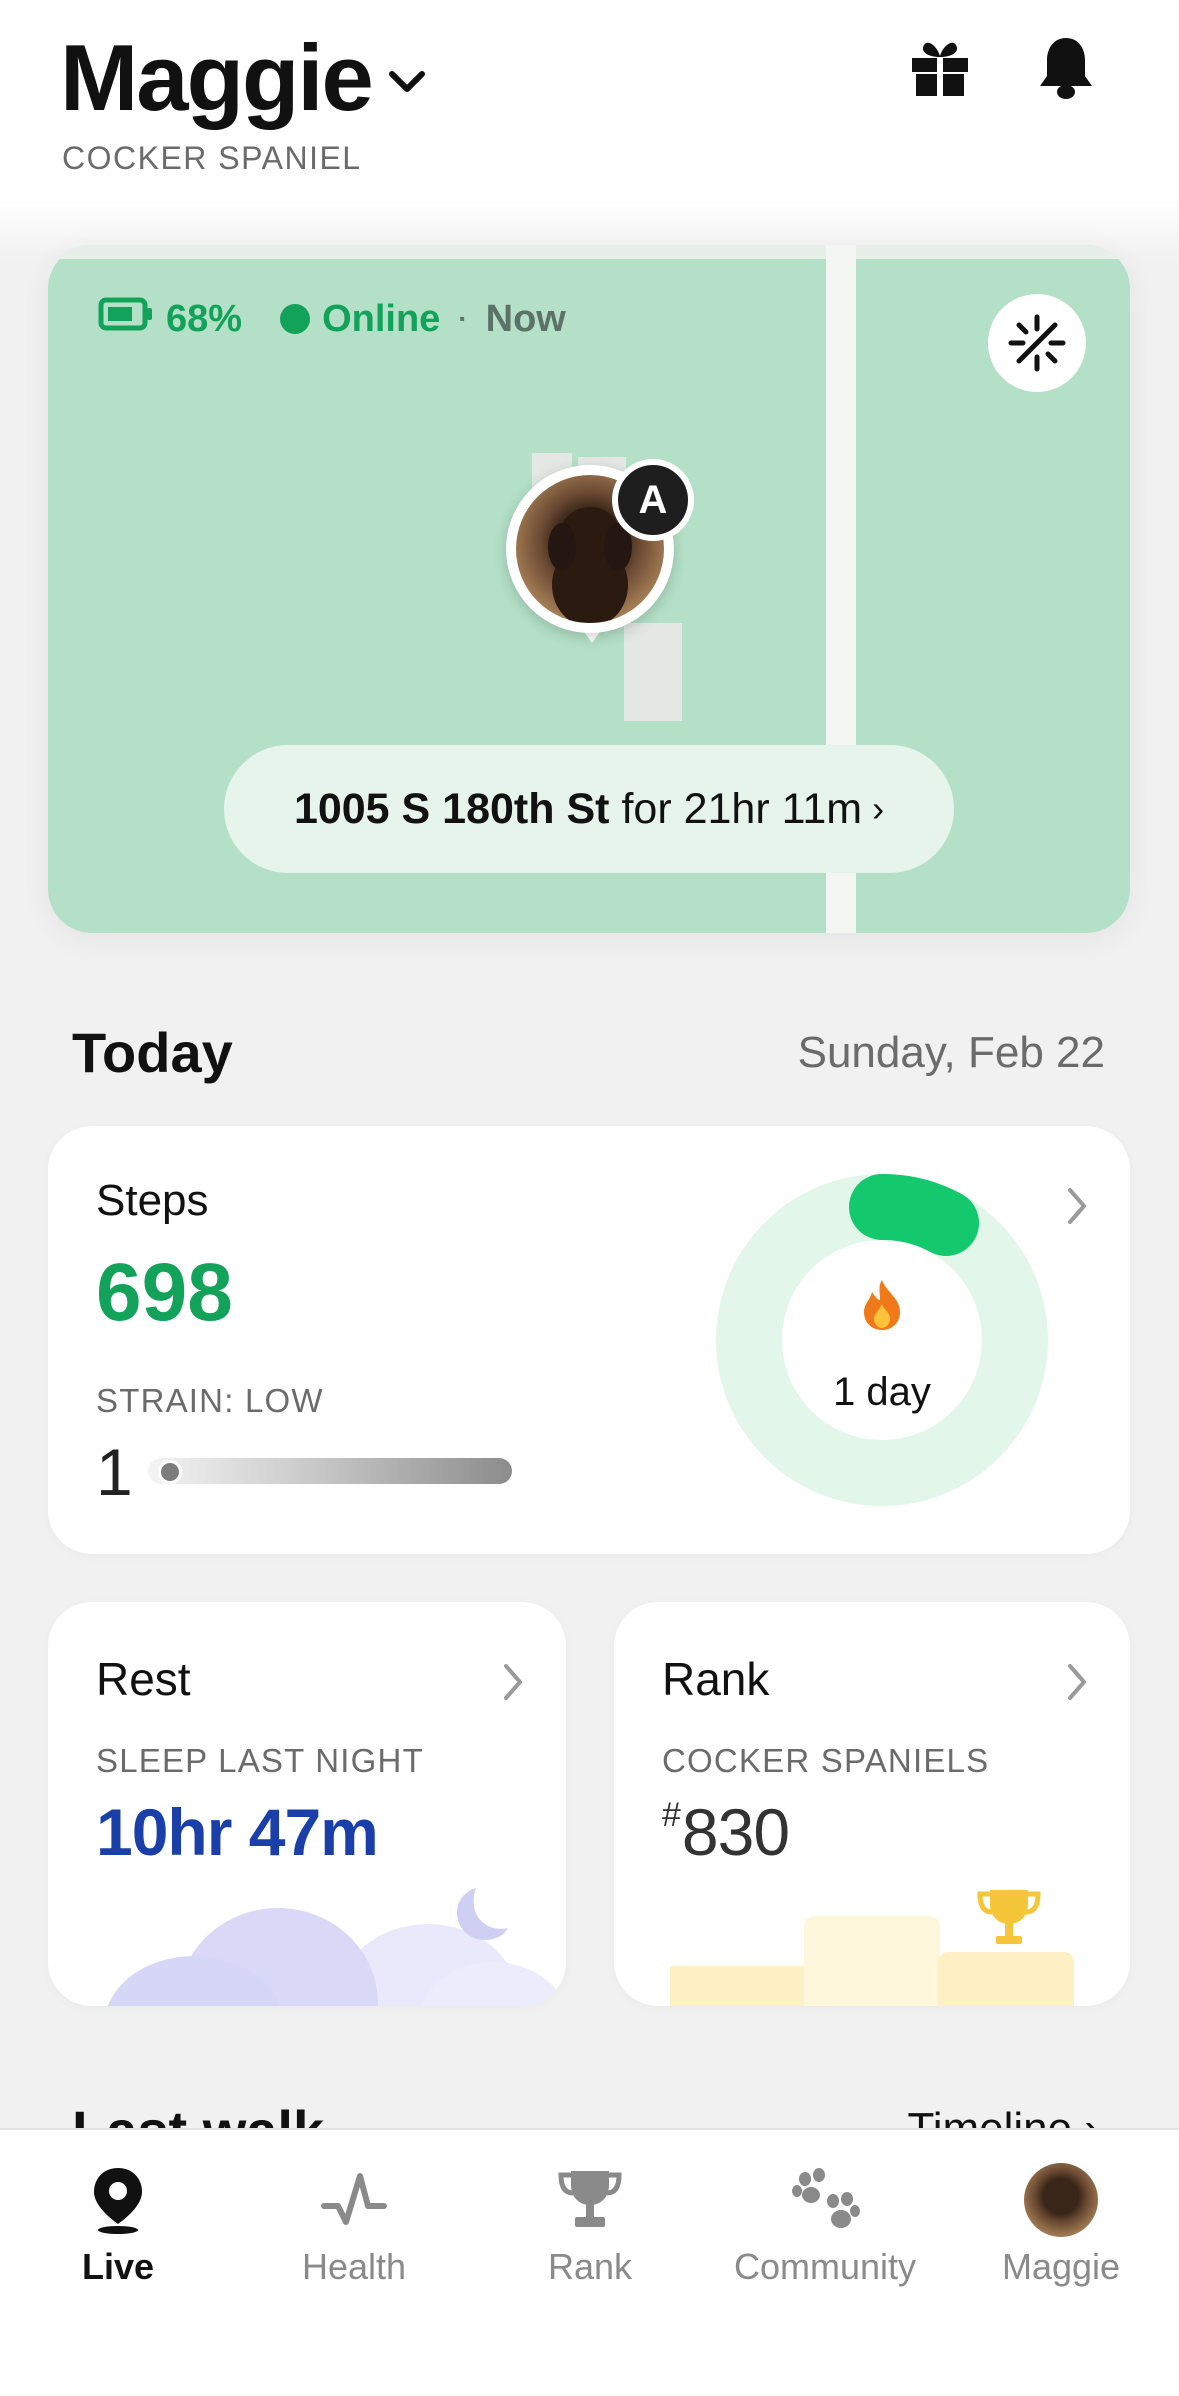 The height and width of the screenshot is (2396, 1179). Describe the element at coordinates (1061, 2266) in the screenshot. I see `tab-label: Maggie` at that location.